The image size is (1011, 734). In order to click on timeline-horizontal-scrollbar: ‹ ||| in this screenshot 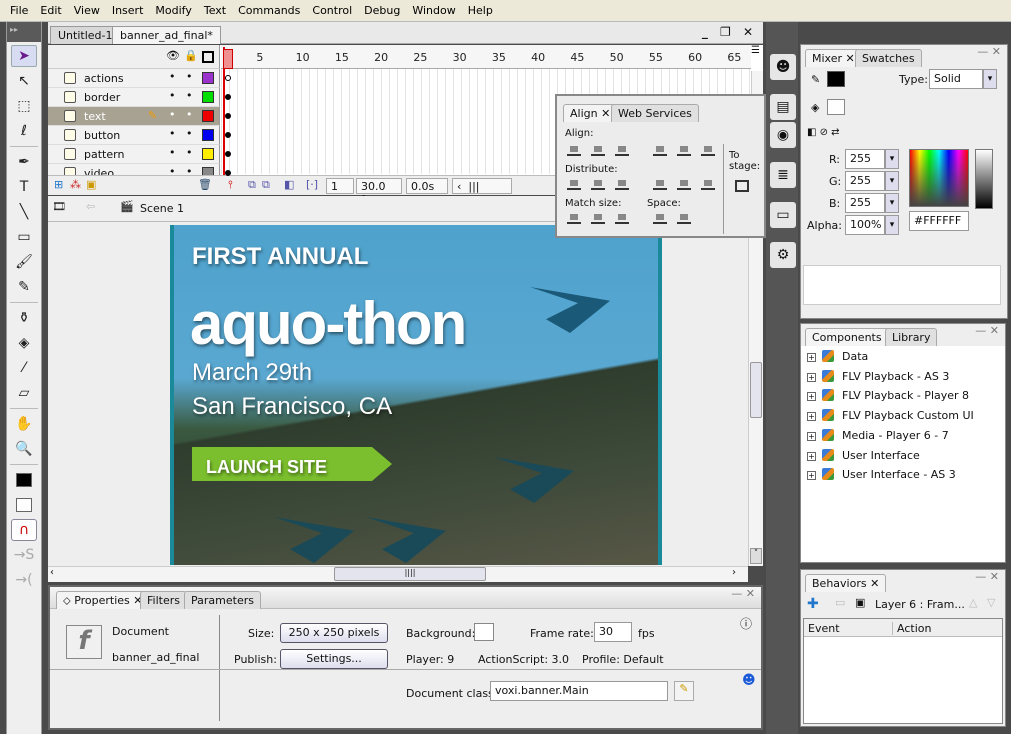, I will do `click(482, 186)`.